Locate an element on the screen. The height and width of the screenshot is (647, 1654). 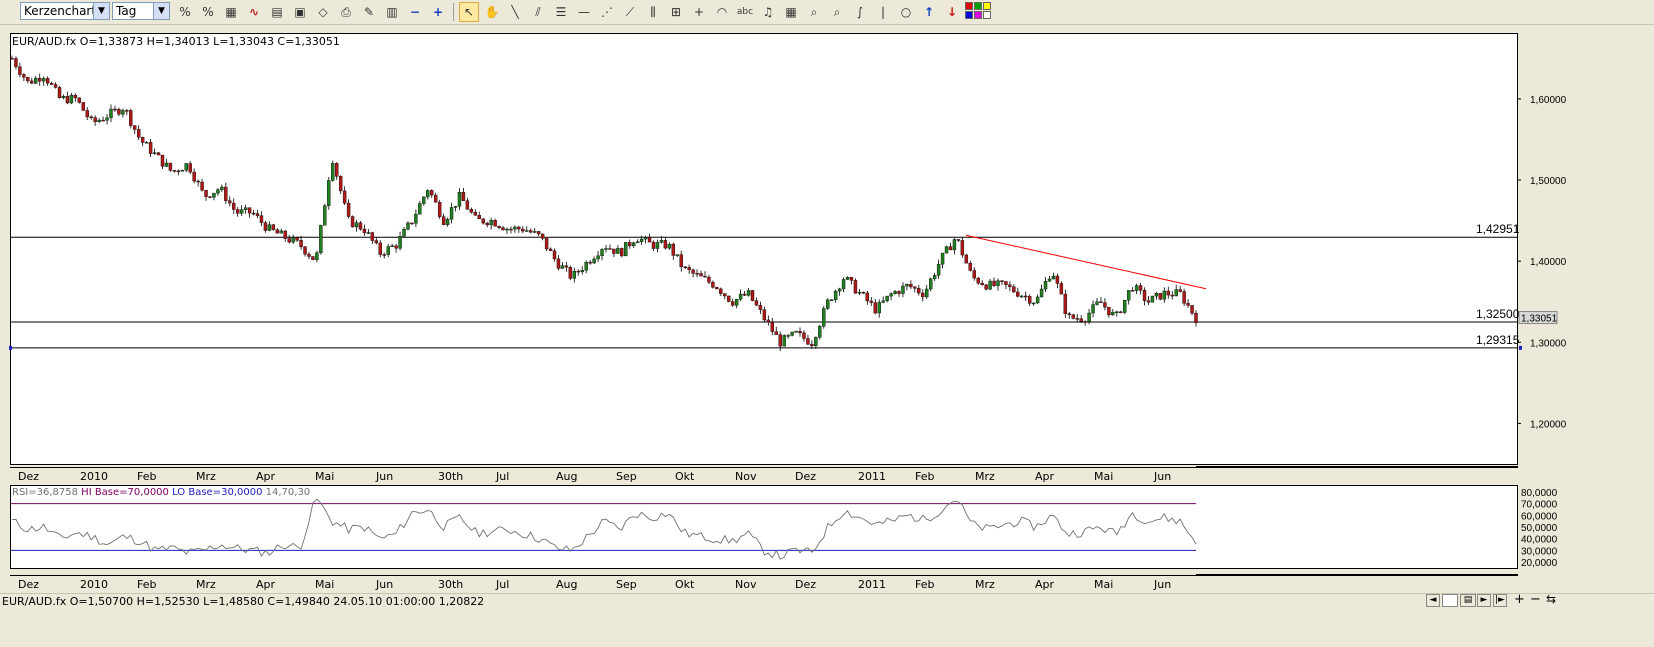
rsi-y-tick-label: 20,0000 is located at coordinates (1539, 563).